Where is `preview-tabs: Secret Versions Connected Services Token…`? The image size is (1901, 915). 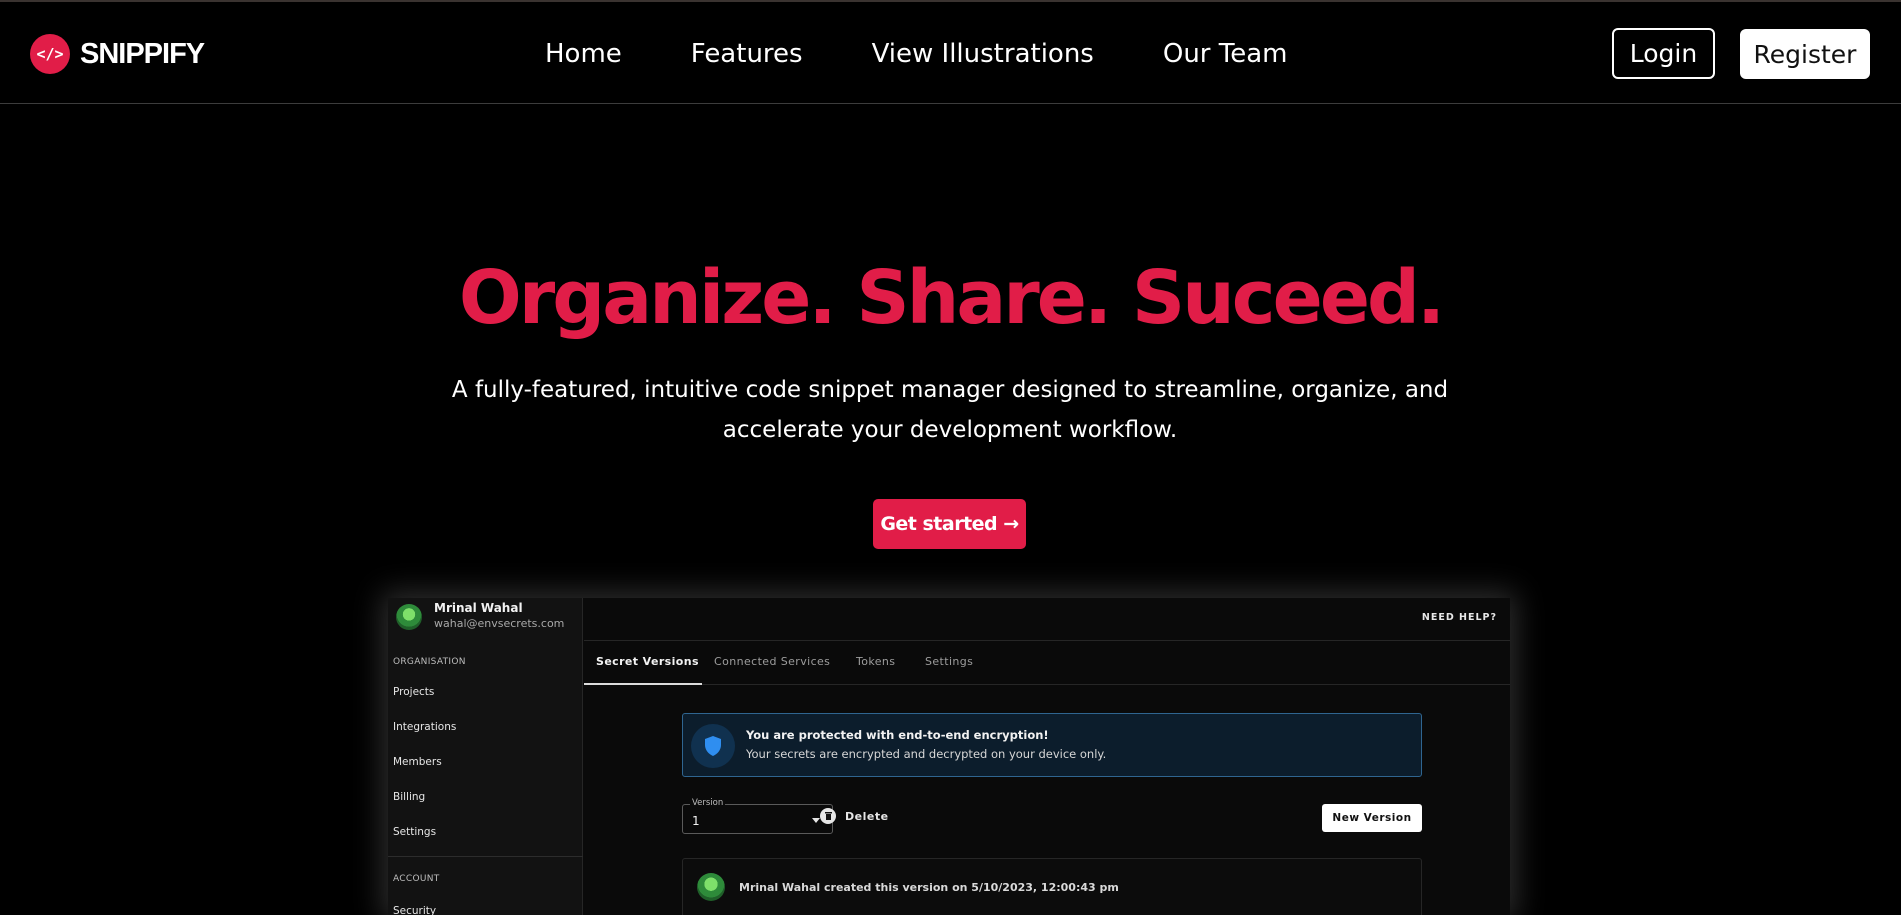
preview-tabs: Secret Versions Connected Services Token… is located at coordinates (1047, 663).